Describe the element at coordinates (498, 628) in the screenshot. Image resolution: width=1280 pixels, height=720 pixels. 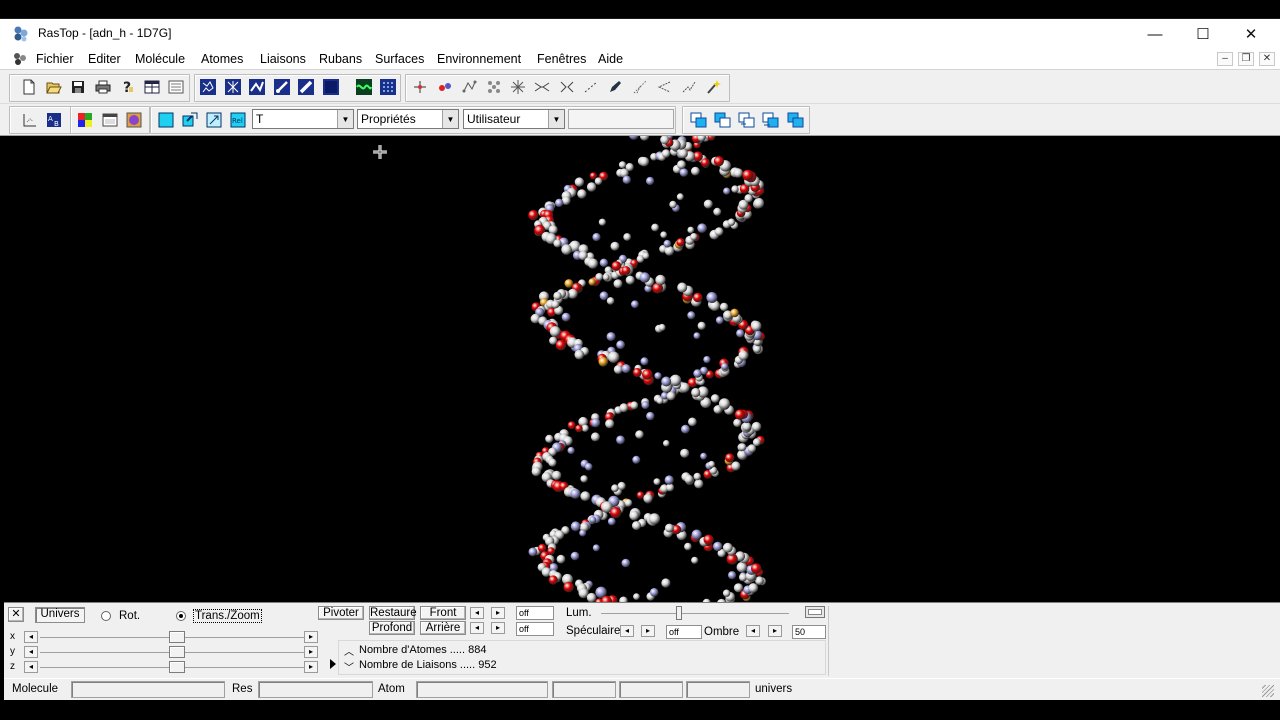
I see `arriere-increase-button: ▸` at that location.